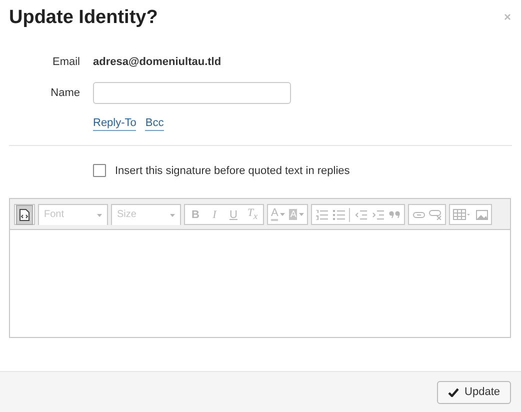 The width and height of the screenshot is (521, 412). What do you see at coordinates (114, 124) in the screenshot?
I see `link: Reply-To` at bounding box center [114, 124].